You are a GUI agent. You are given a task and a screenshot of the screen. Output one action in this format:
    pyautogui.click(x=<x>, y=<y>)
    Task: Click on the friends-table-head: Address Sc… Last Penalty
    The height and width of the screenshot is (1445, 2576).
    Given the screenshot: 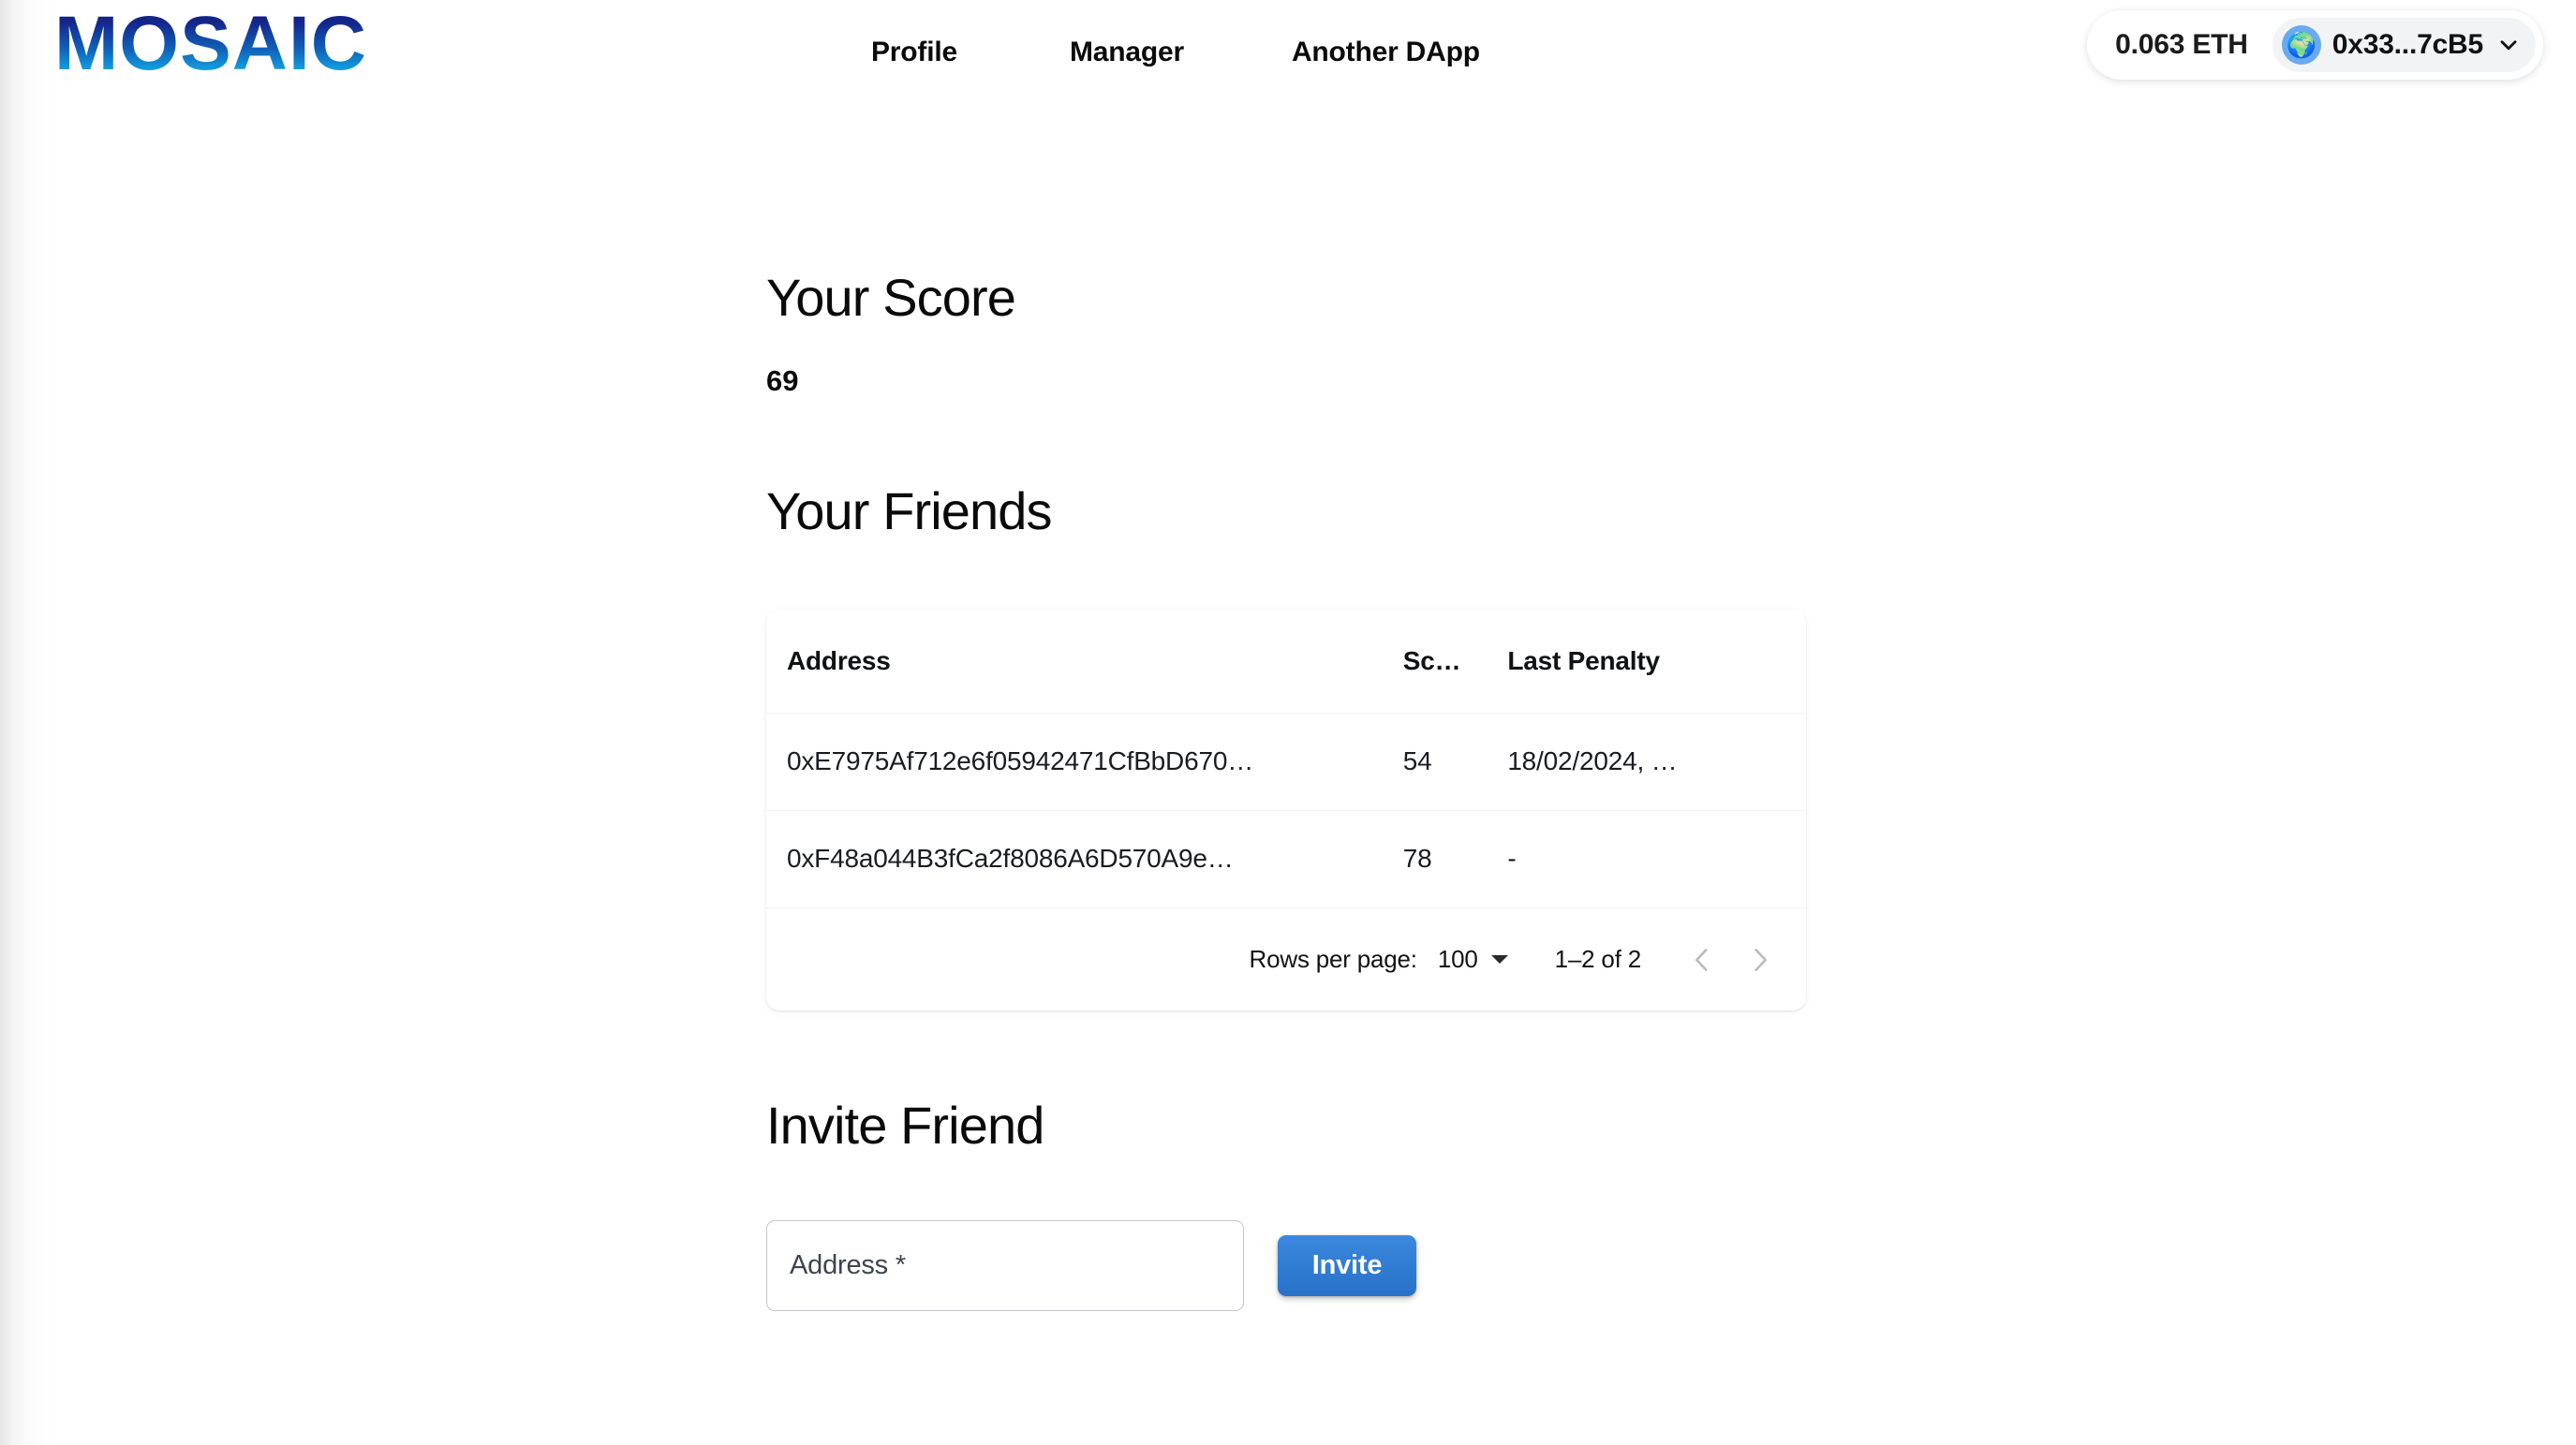 What is the action you would take?
    pyautogui.click(x=1286, y=661)
    